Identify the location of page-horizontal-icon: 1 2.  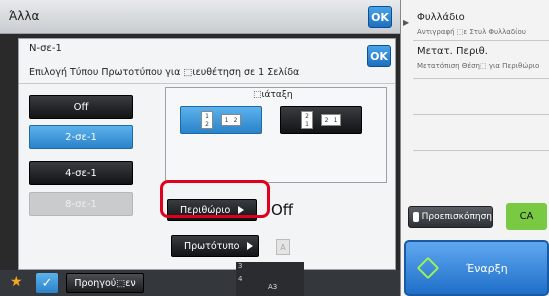
(231, 120).